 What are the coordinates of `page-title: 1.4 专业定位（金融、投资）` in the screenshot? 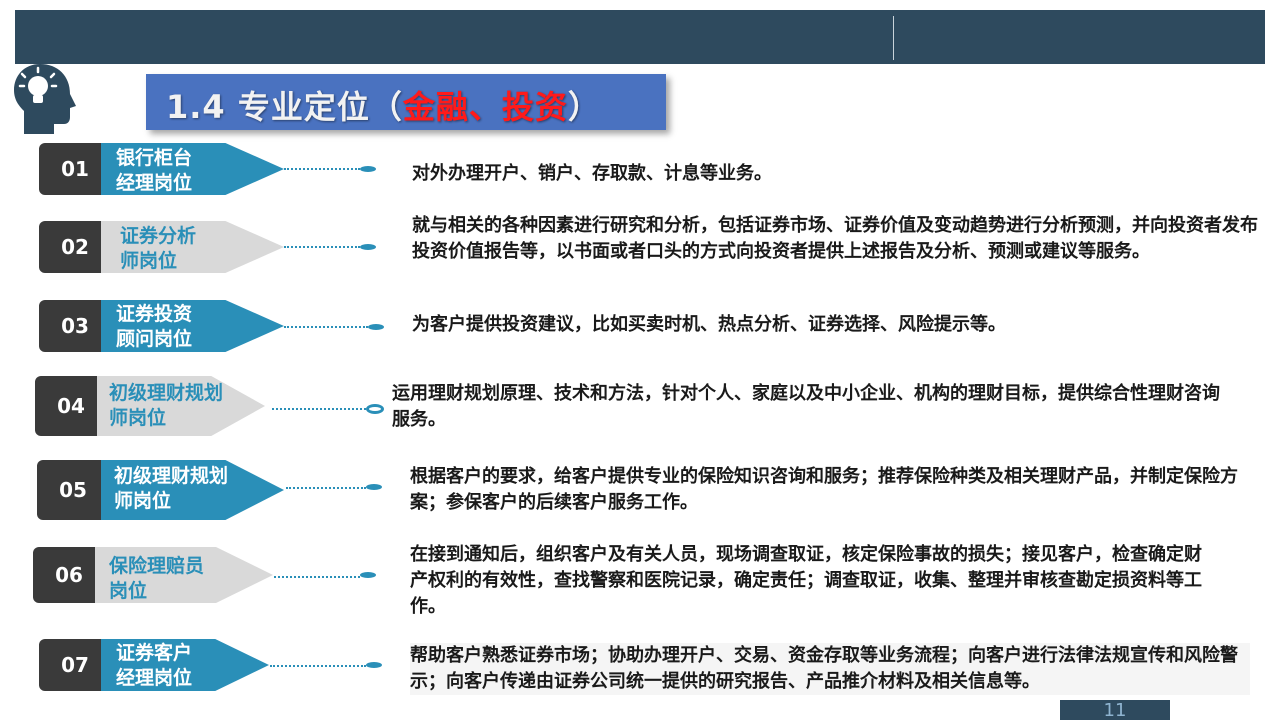 It's located at (383, 105).